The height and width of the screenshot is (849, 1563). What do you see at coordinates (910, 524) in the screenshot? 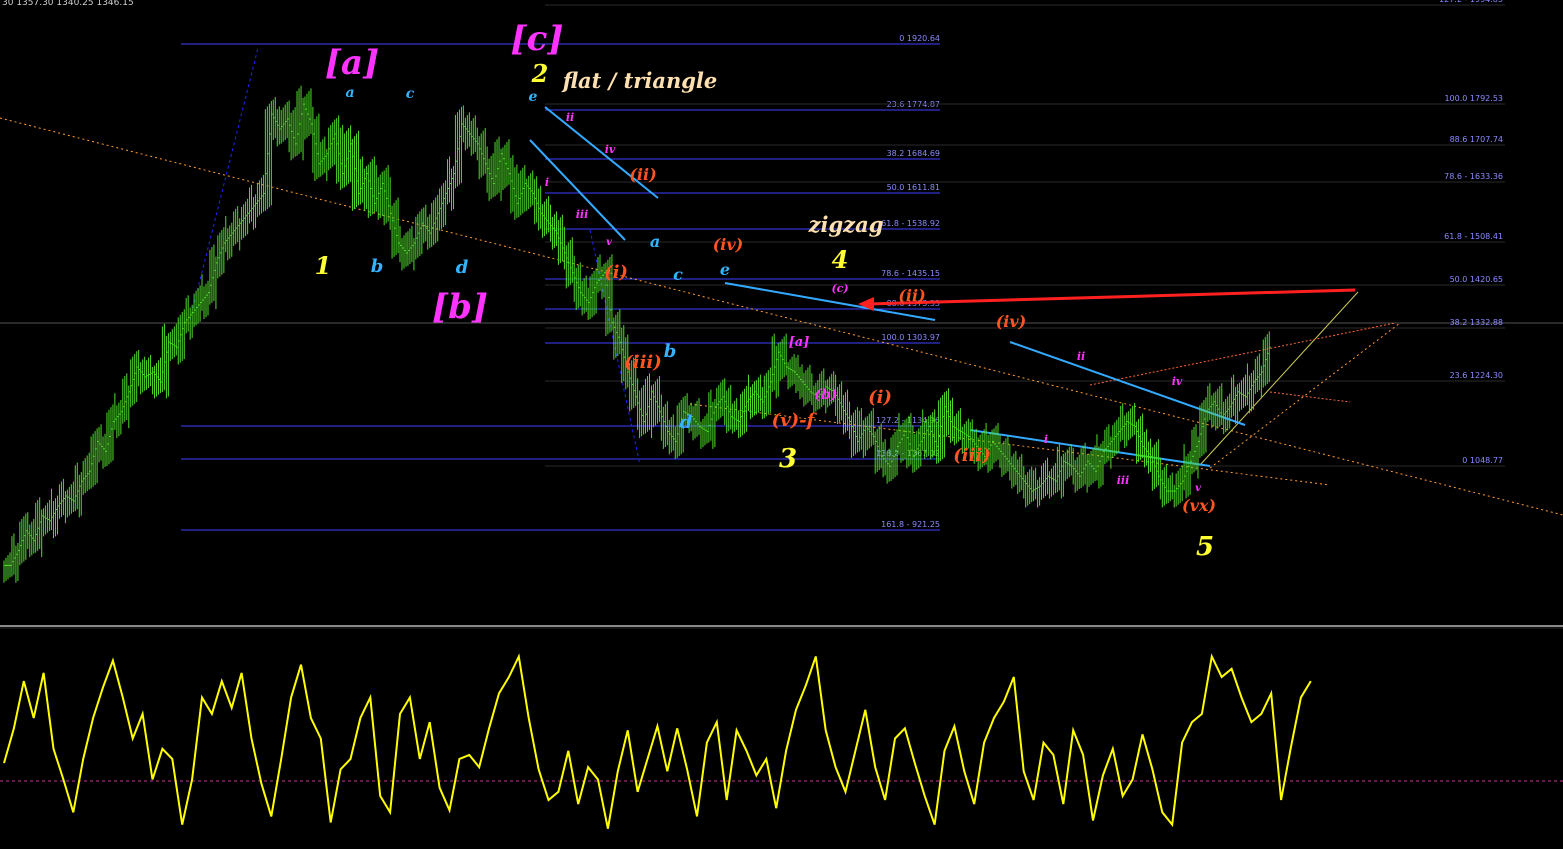
I see `fib-left-label: 161.8 - 921.25` at bounding box center [910, 524].